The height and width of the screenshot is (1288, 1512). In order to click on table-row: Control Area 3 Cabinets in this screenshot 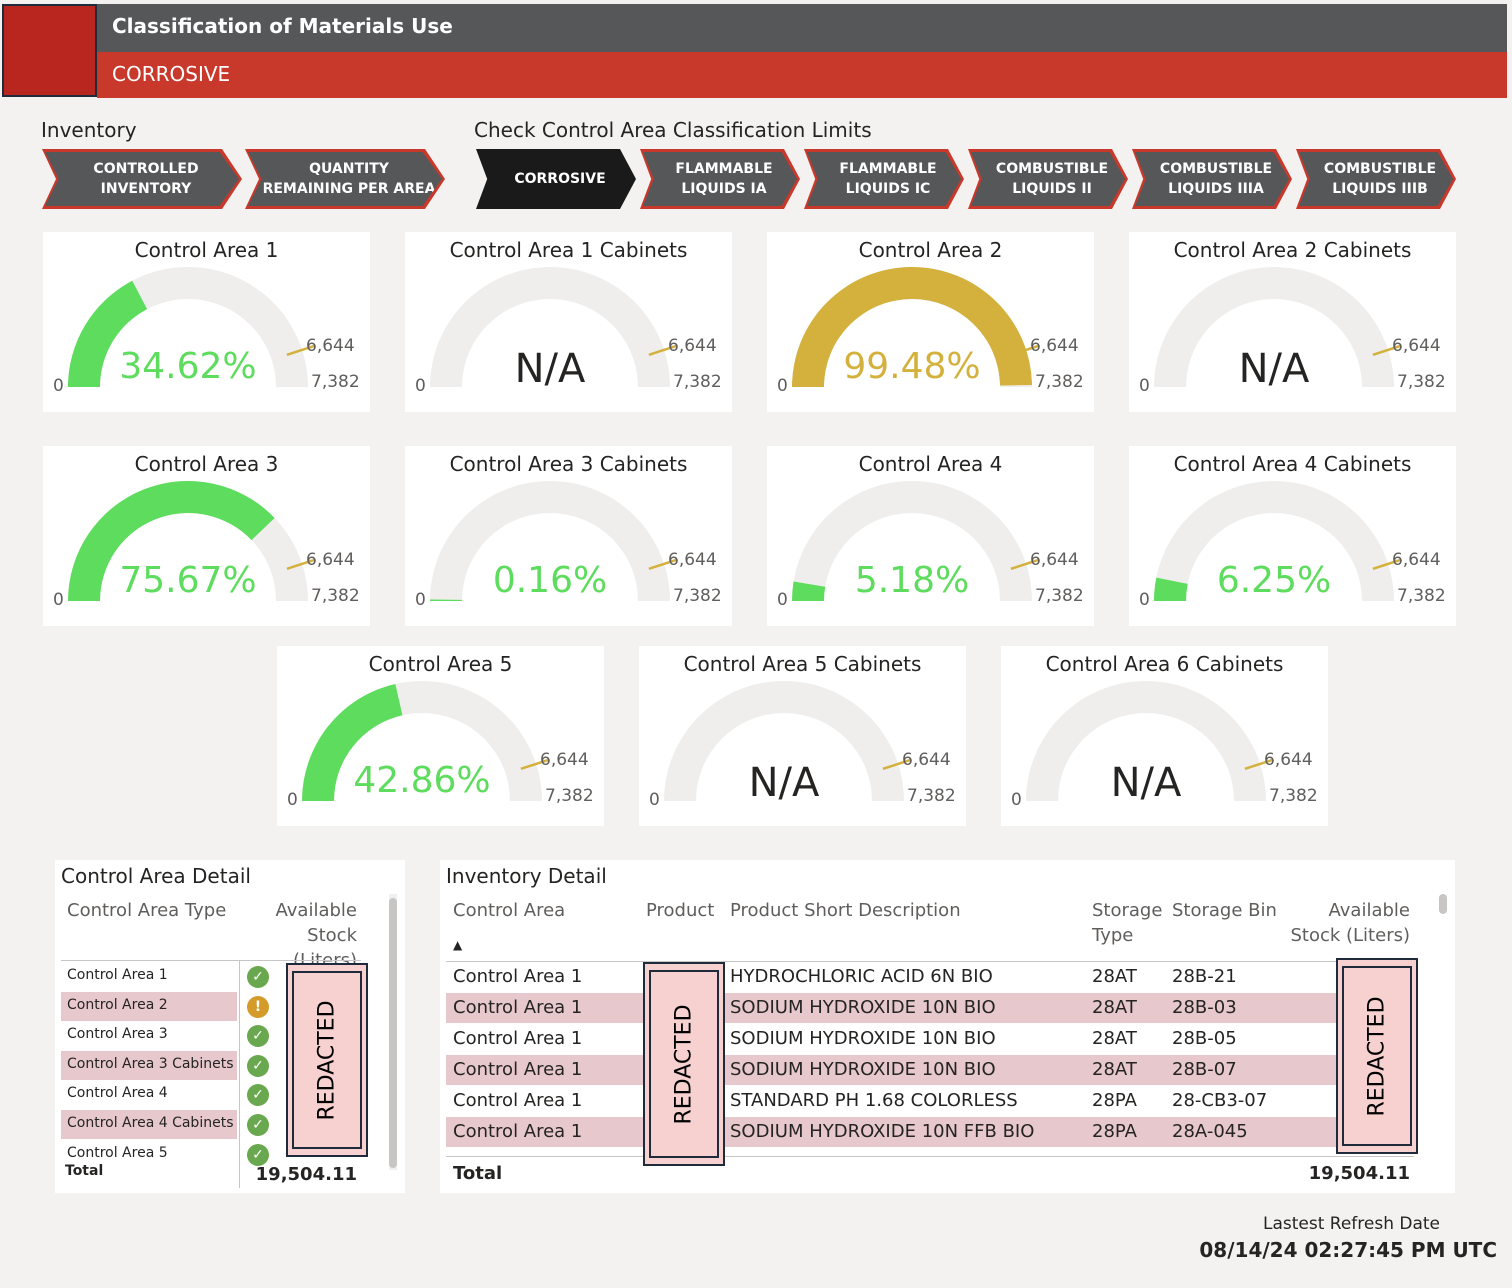, I will do `click(149, 1065)`.